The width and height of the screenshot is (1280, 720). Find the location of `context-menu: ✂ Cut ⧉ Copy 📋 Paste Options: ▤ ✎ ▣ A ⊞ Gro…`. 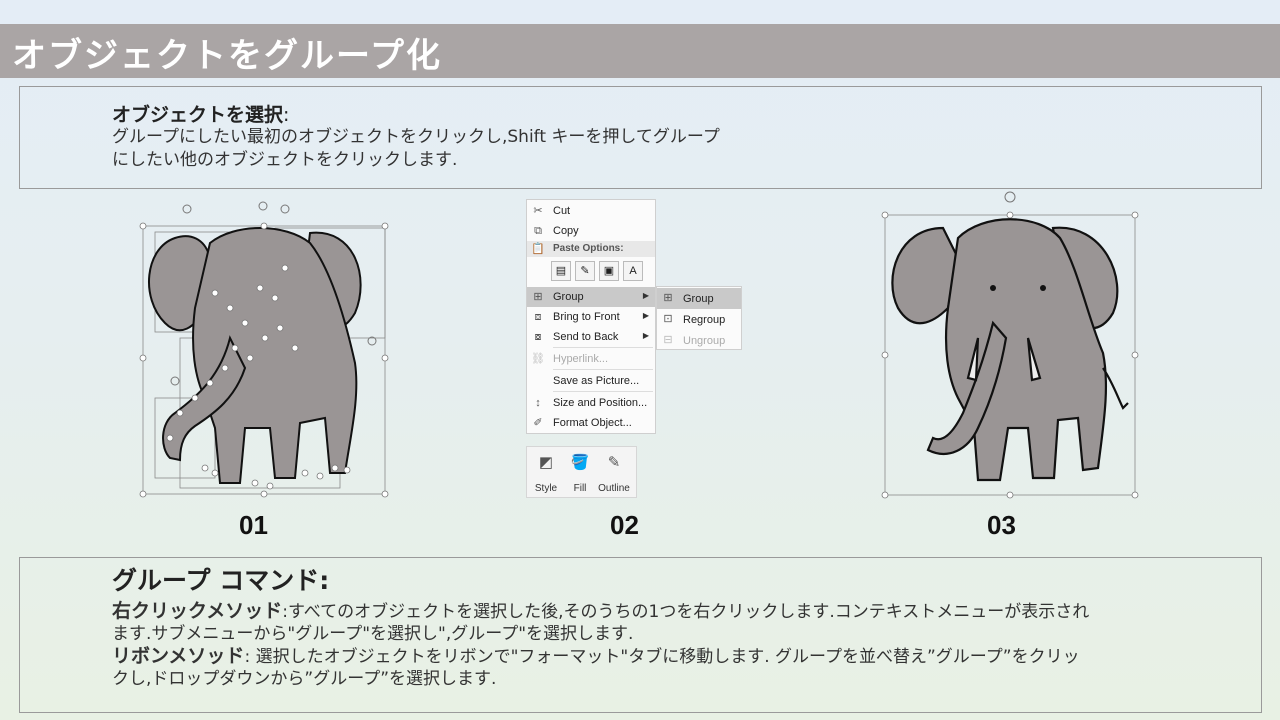

context-menu: ✂ Cut ⧉ Copy 📋 Paste Options: ▤ ✎ ▣ A ⊞ Gro… is located at coordinates (591, 316).